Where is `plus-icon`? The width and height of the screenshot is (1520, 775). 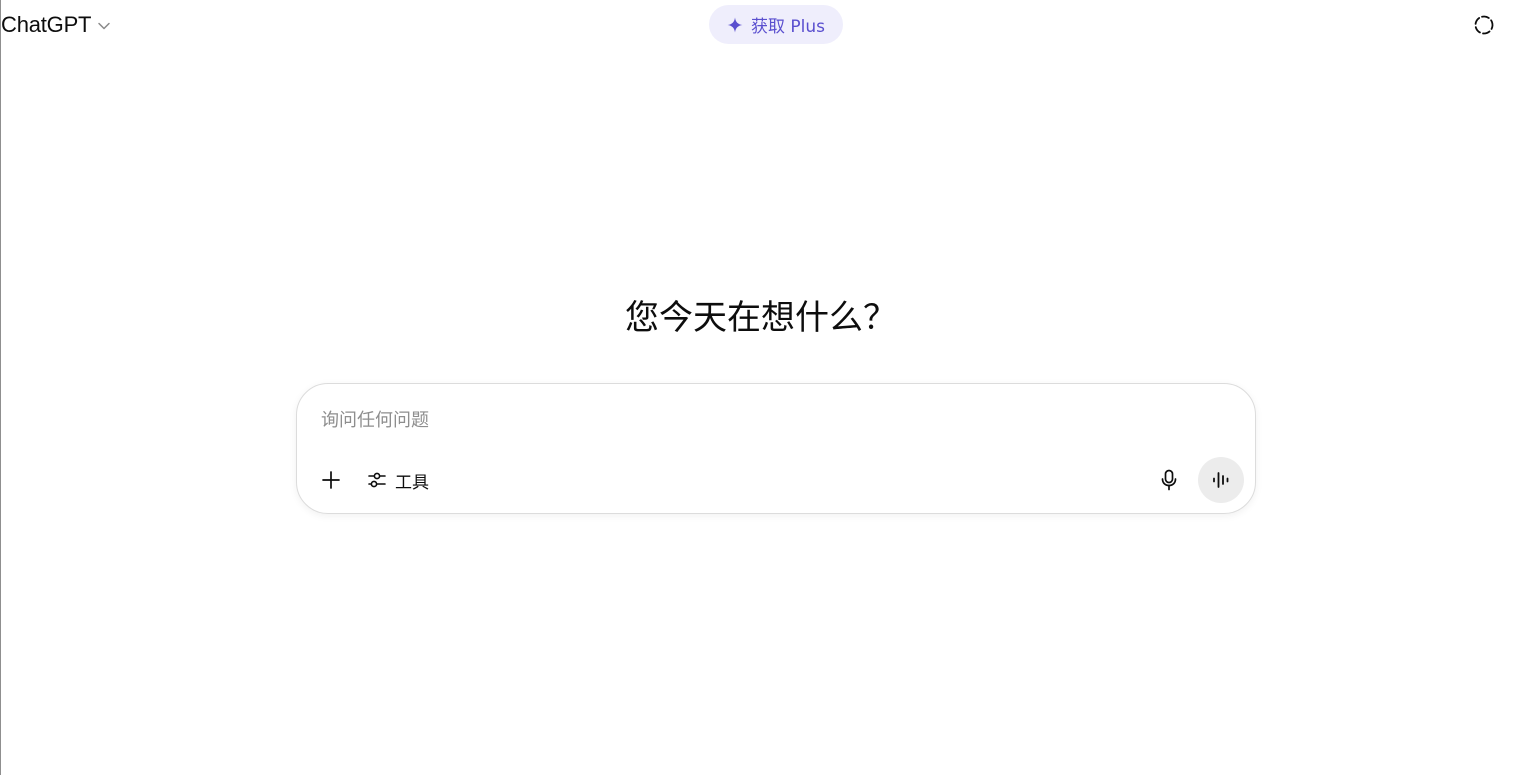
plus-icon is located at coordinates (331, 480).